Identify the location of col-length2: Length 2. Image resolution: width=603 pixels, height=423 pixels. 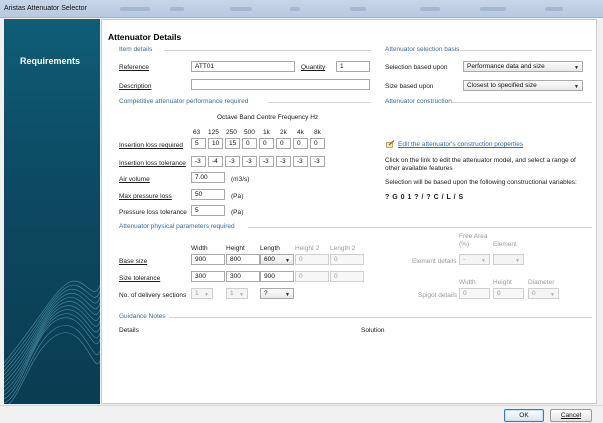
(343, 248).